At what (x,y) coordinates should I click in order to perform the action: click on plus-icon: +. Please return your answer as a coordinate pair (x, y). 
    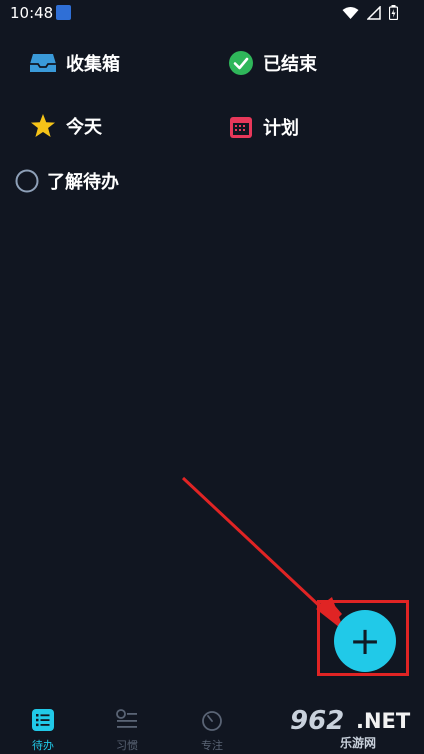
    Looking at the image, I should click on (365, 641).